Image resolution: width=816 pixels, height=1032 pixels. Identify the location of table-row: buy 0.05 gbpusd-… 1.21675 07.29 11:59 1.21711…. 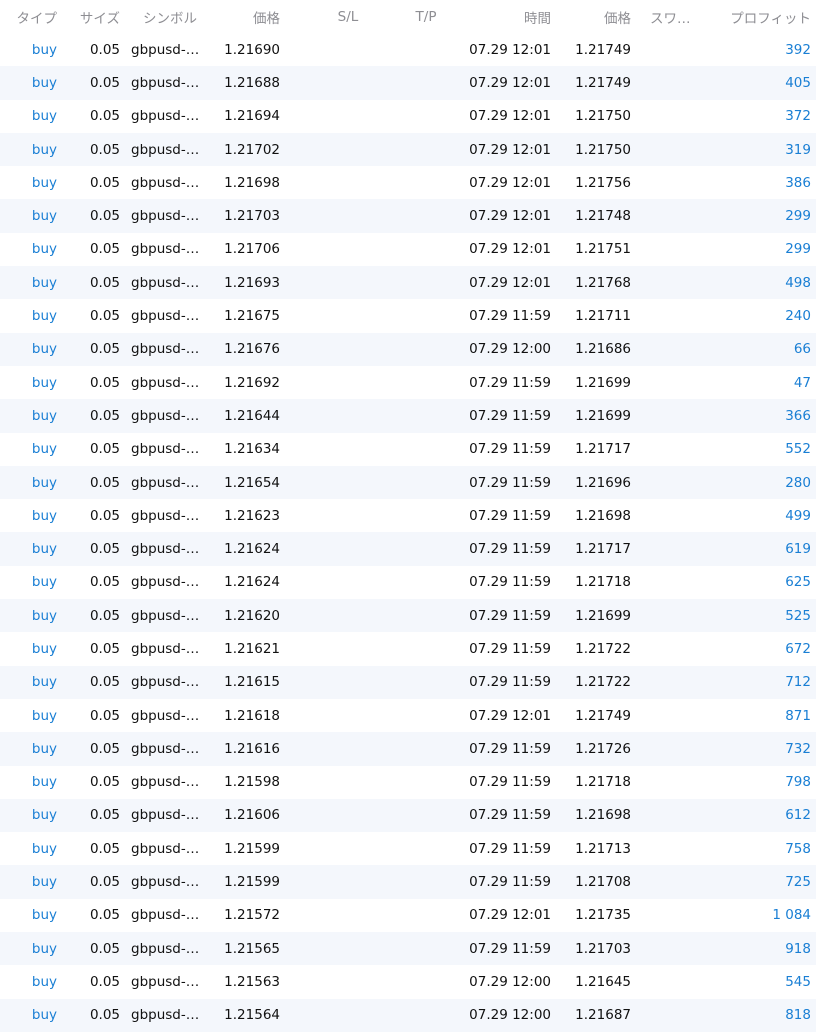
(408, 315).